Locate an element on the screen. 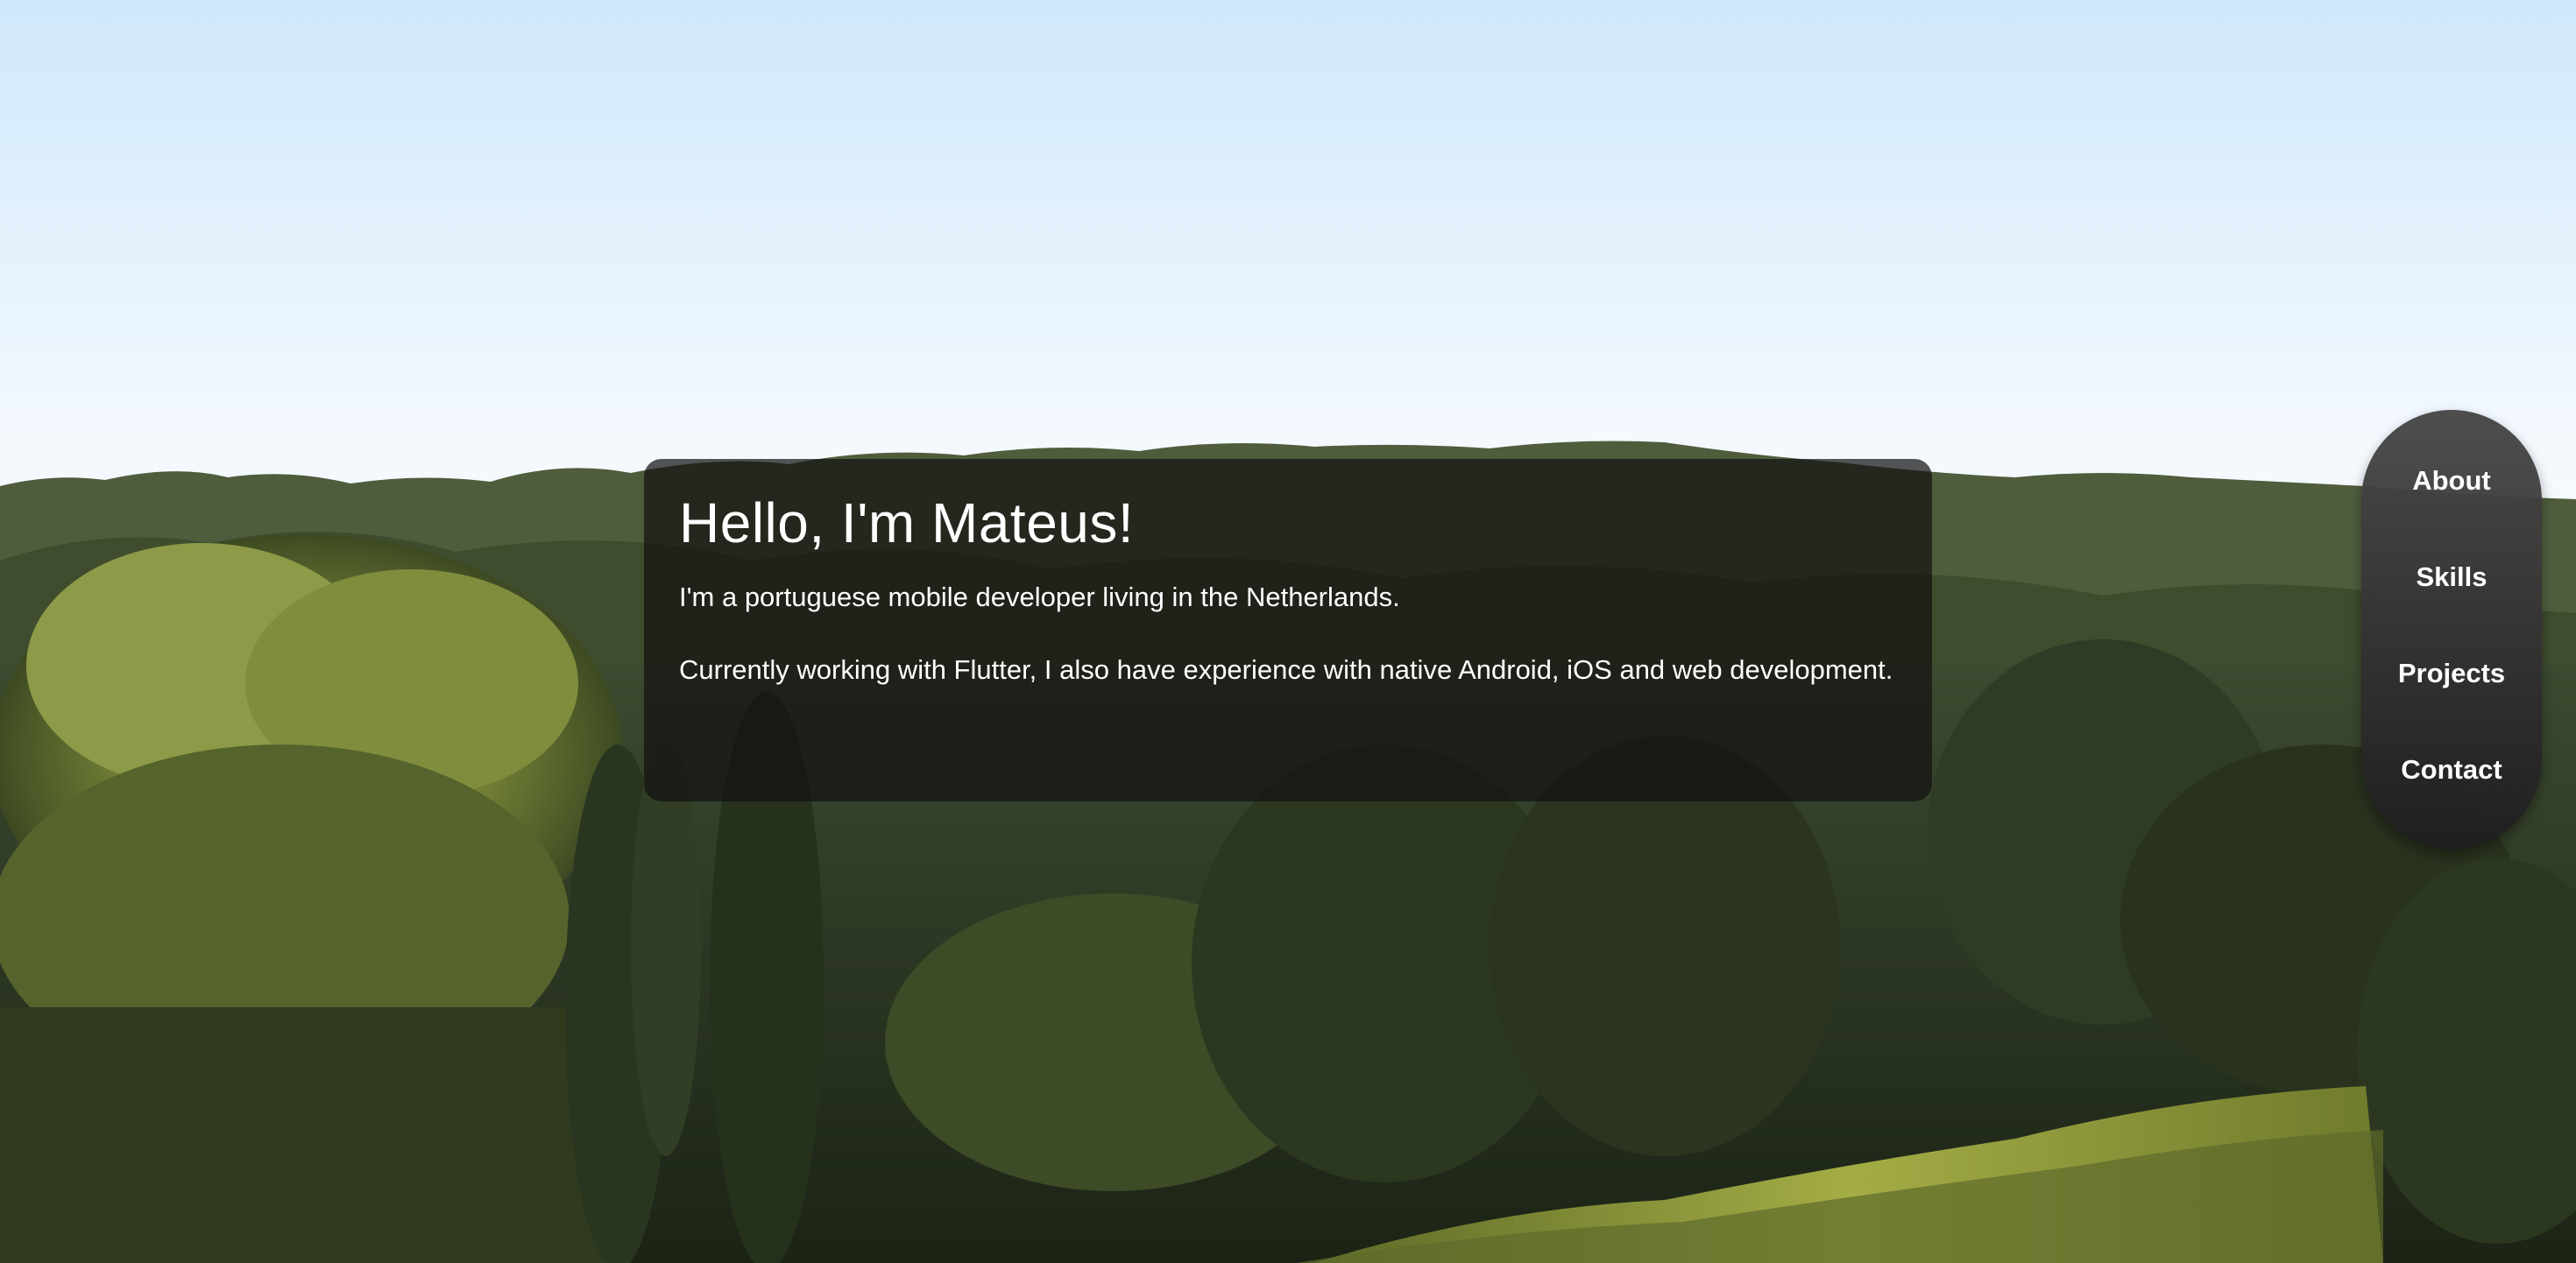 The width and height of the screenshot is (2576, 1263). side-navigation: About Skills Projects Contact is located at coordinates (2451, 630).